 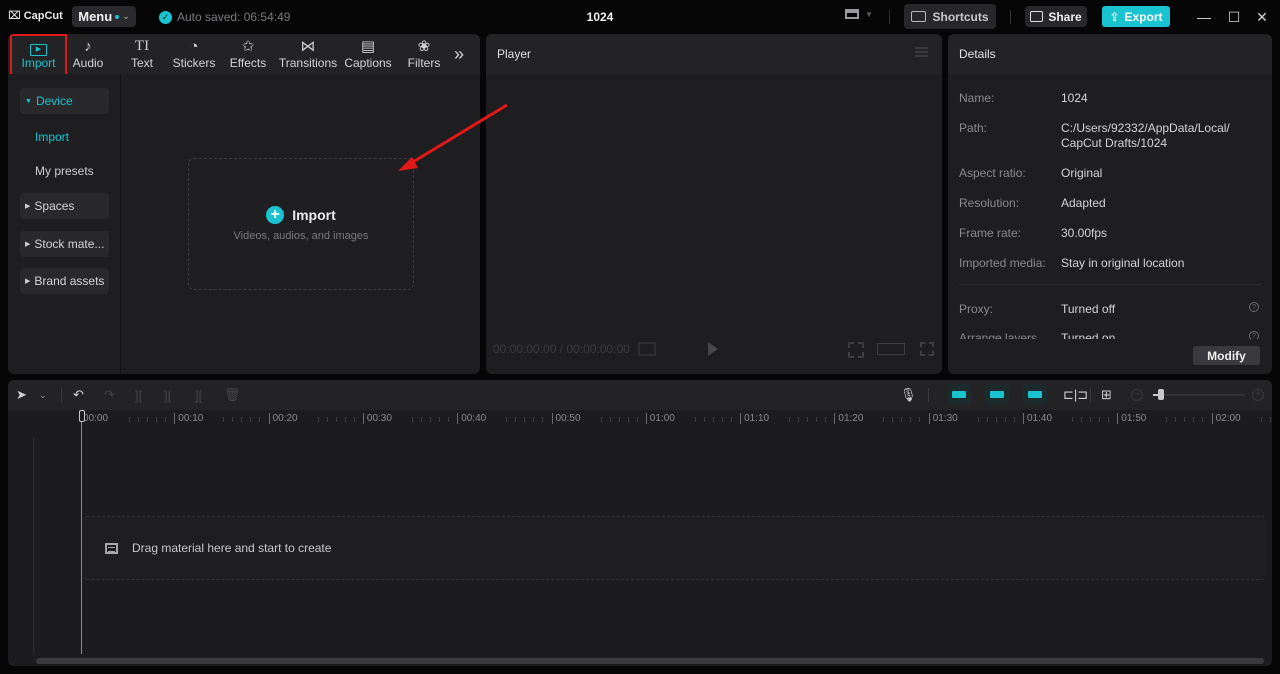 I want to click on annotation-highlight-box, so click(x=38, y=56).